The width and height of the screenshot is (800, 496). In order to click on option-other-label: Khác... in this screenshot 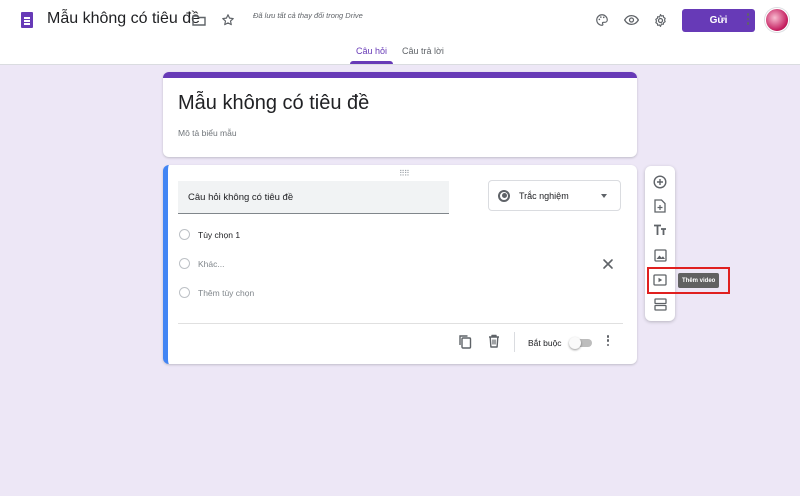, I will do `click(211, 264)`.